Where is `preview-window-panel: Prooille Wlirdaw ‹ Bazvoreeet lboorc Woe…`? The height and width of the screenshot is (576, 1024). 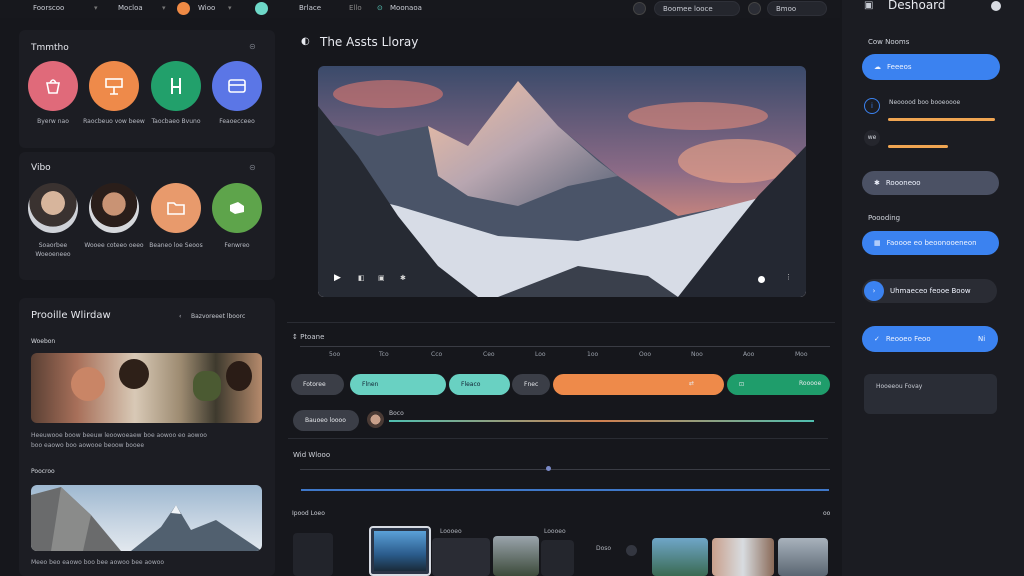 preview-window-panel: Prooille Wlirdaw ‹ Bazvoreeet lboorc Woe… is located at coordinates (147, 437).